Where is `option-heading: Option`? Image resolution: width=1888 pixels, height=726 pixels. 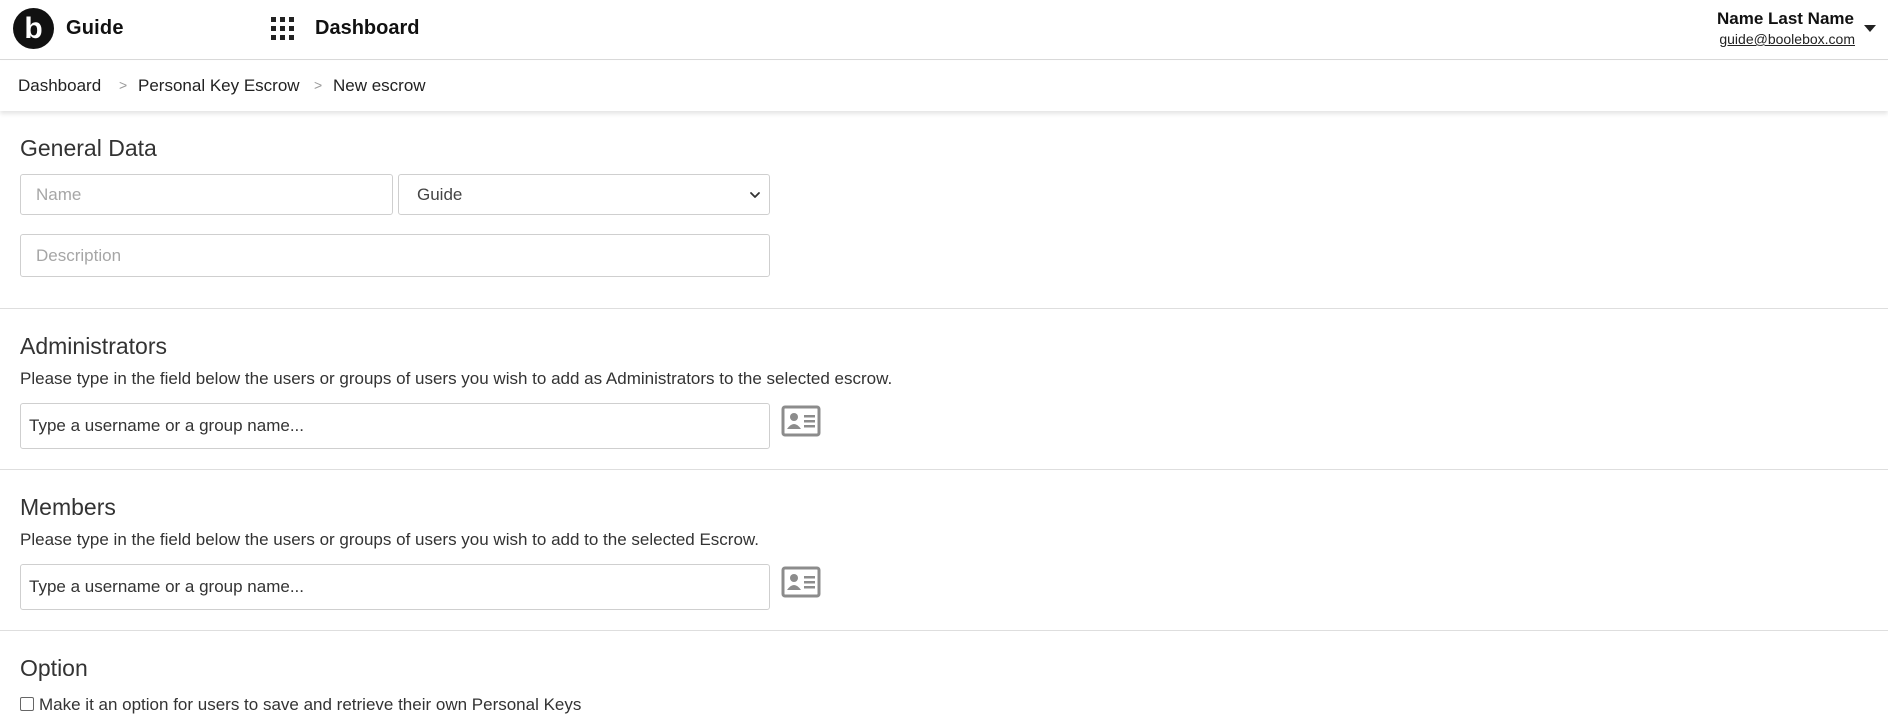
option-heading: Option is located at coordinates (54, 668).